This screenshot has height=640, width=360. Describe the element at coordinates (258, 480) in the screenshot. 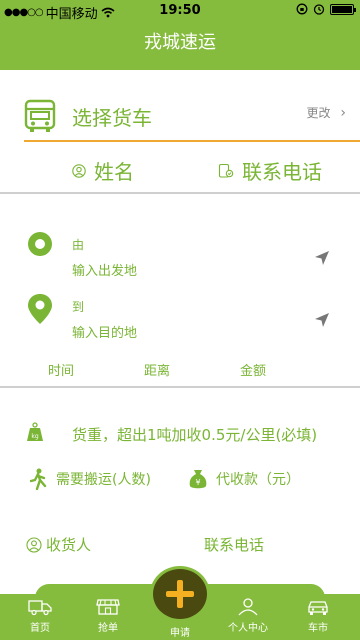

I see `cod-label: 代收款（元）` at that location.